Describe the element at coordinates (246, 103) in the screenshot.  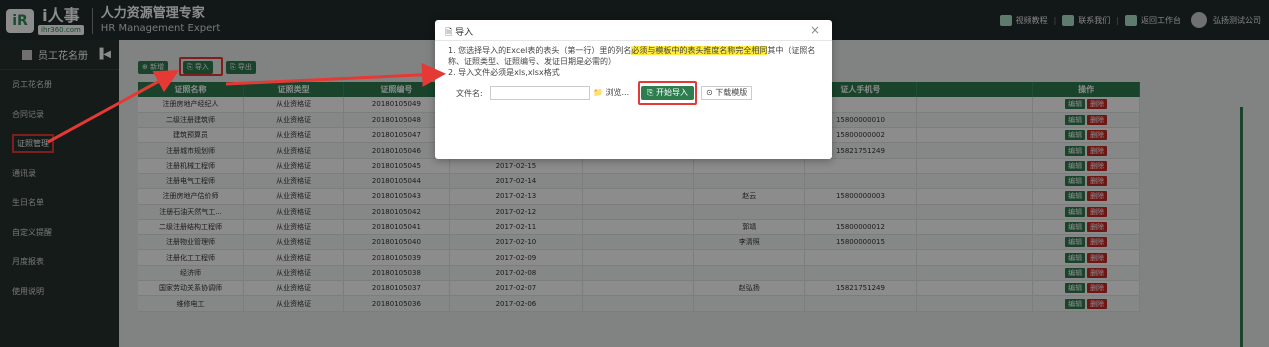
I see `annotation-arrows` at that location.